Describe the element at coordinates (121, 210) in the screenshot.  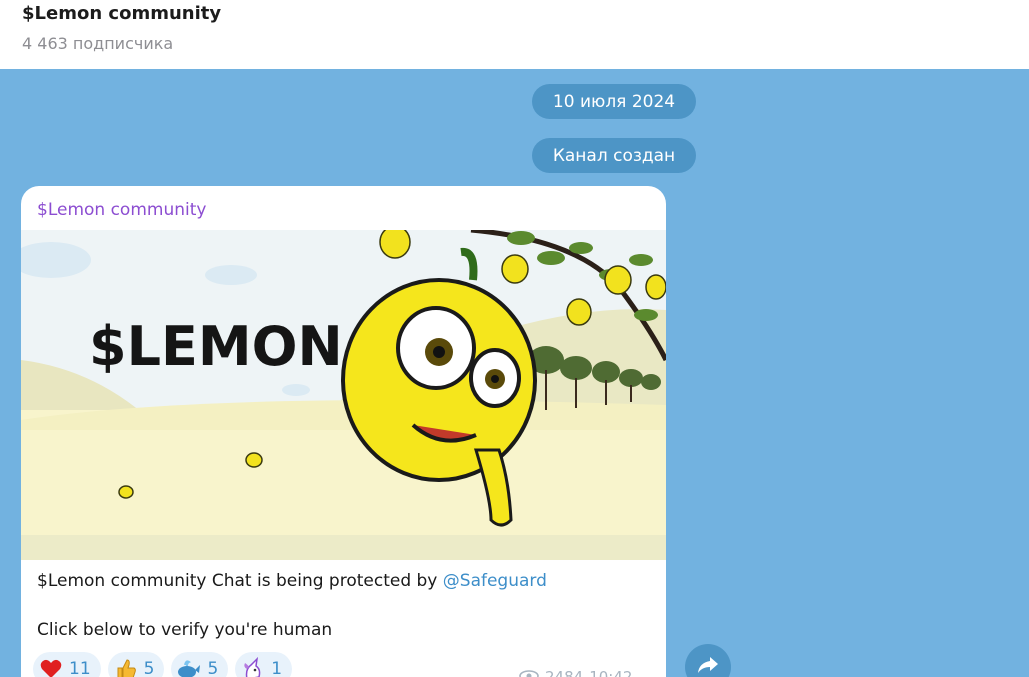
I see `message-author: $Lemon community` at that location.